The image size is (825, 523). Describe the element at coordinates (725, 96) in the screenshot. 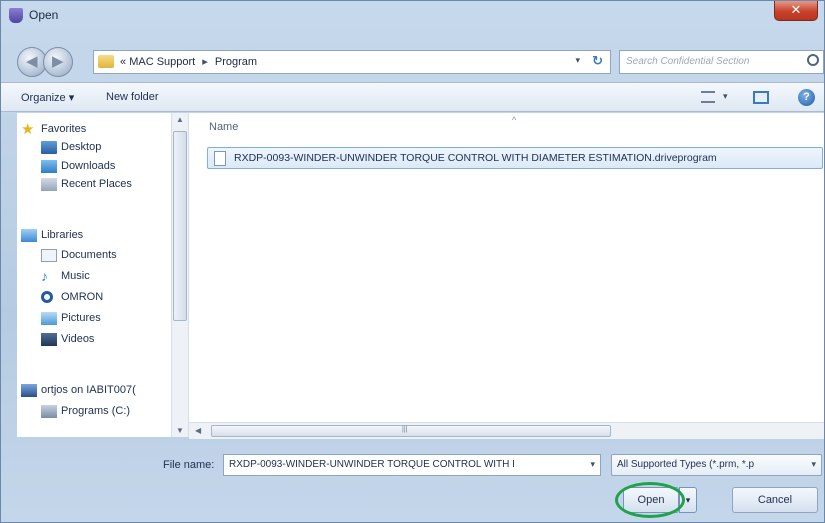

I see `view-dropdown-icon: ▾` at that location.